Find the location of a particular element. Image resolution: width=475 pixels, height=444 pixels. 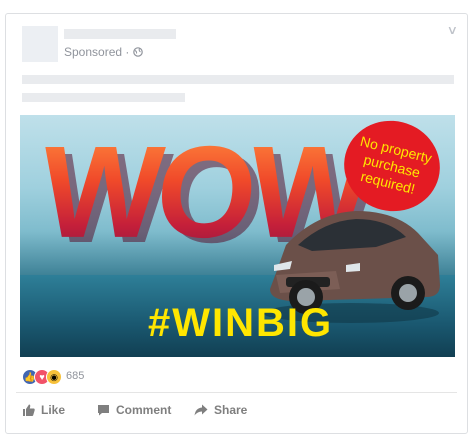

comment-label: Comment is located at coordinates (144, 410).